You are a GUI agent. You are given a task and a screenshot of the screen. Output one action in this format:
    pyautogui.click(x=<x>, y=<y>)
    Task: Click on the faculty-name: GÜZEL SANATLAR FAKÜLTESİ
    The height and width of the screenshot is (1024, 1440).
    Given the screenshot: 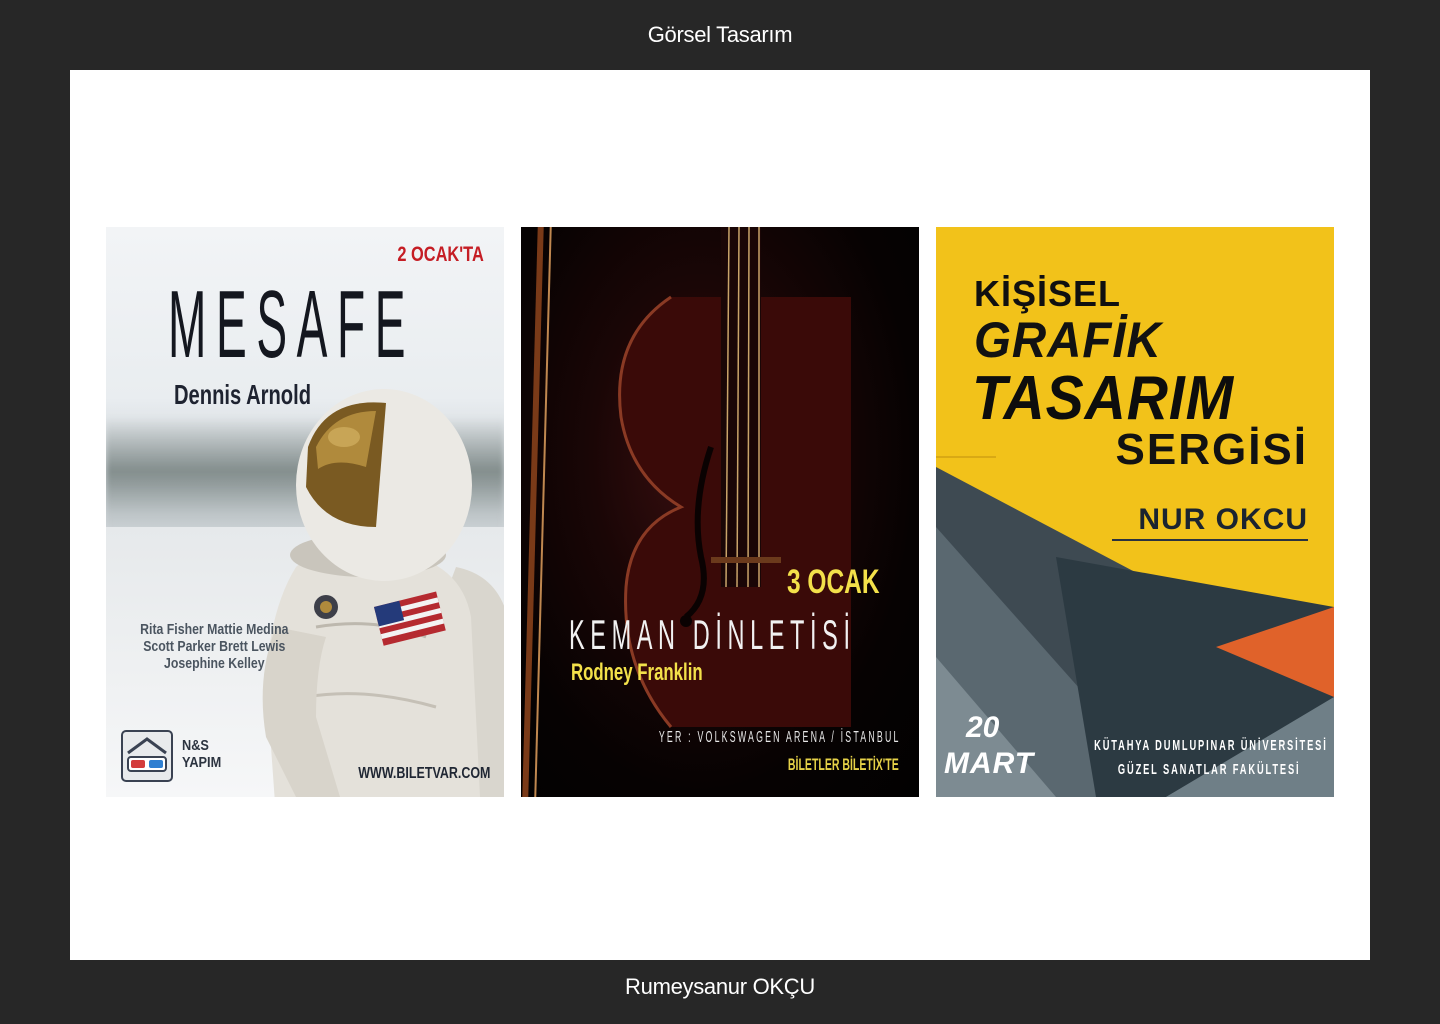 What is the action you would take?
    pyautogui.click(x=1208, y=769)
    